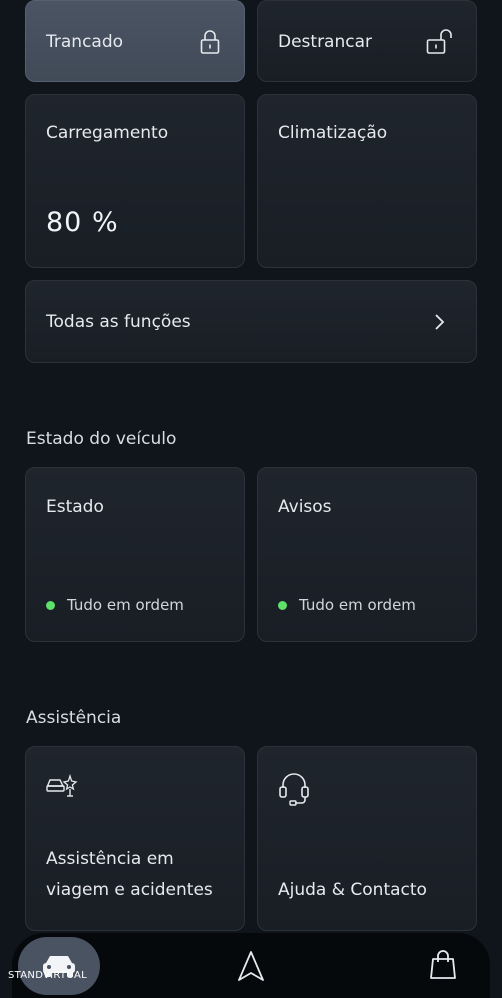 The width and height of the screenshot is (502, 998). Describe the element at coordinates (357, 605) in the screenshot. I see `warnings-status-text: Tudo em ordem` at that location.